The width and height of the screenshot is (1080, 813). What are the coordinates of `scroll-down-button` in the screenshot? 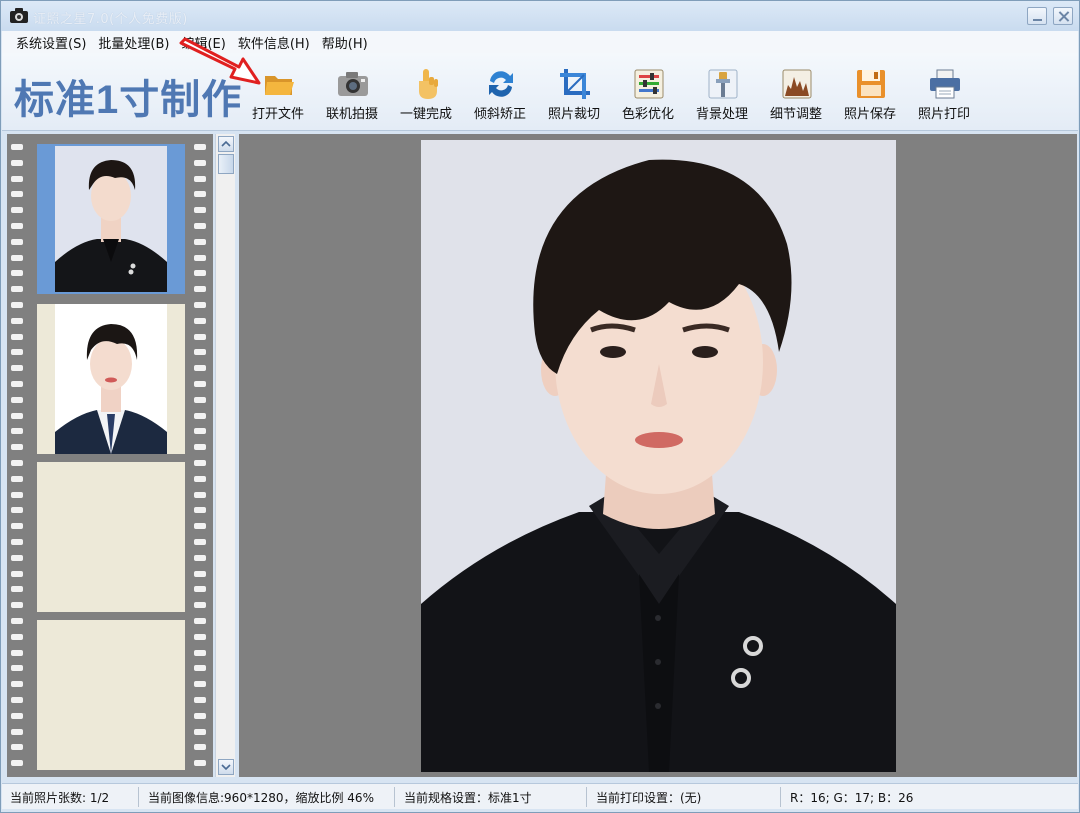 It's located at (226, 767).